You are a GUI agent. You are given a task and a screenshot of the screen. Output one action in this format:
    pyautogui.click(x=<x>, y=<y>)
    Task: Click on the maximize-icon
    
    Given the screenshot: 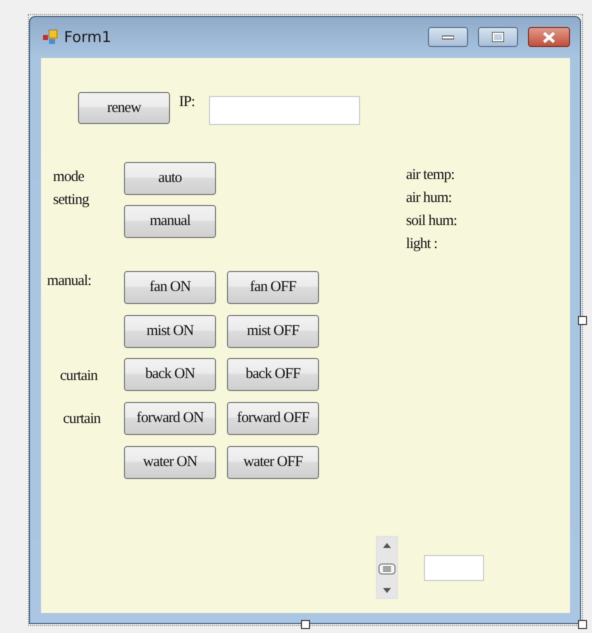 What is the action you would take?
    pyautogui.click(x=498, y=37)
    